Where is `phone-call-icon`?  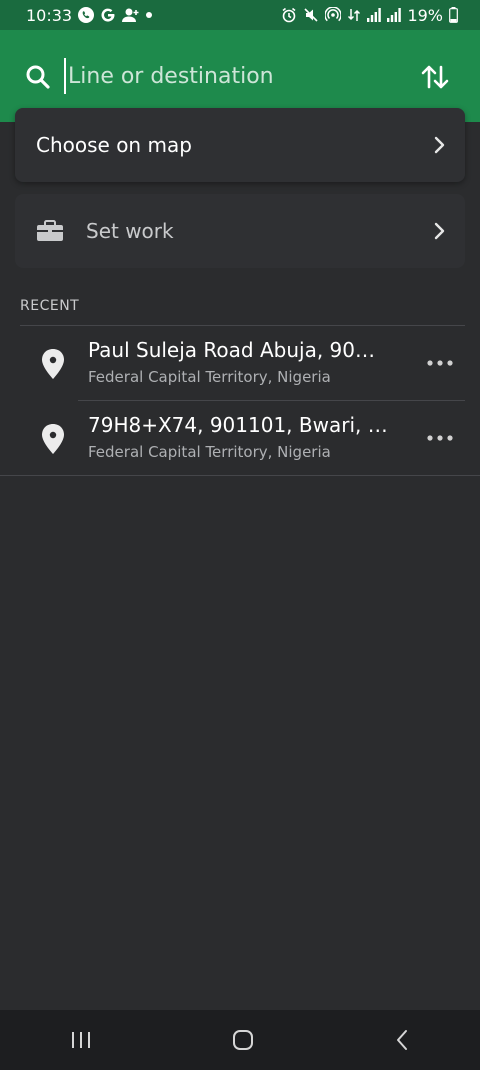
phone-call-icon is located at coordinates (86, 15).